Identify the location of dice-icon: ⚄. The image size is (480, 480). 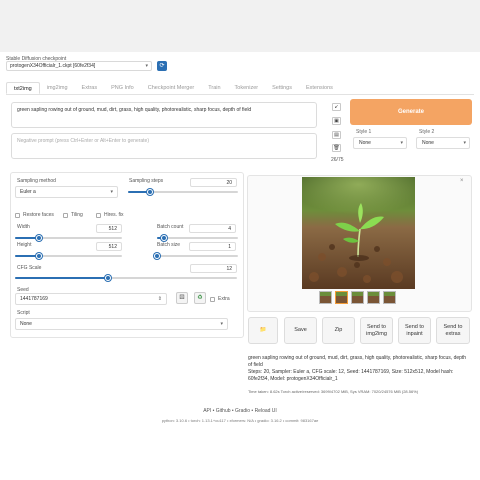
(182, 298).